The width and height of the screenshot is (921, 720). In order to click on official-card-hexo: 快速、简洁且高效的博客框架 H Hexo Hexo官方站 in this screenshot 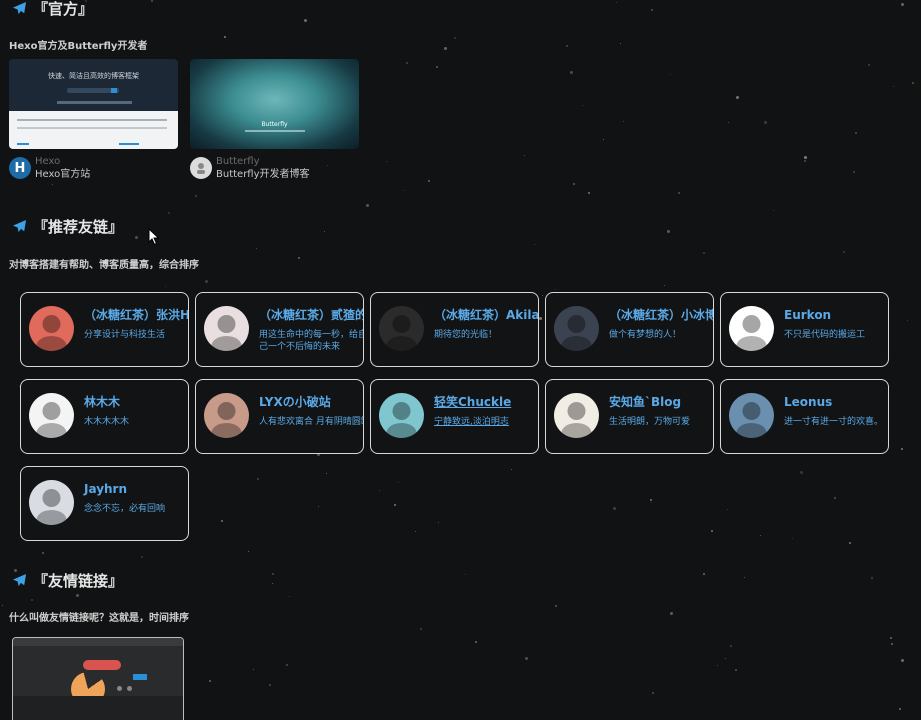, I will do `click(93, 120)`.